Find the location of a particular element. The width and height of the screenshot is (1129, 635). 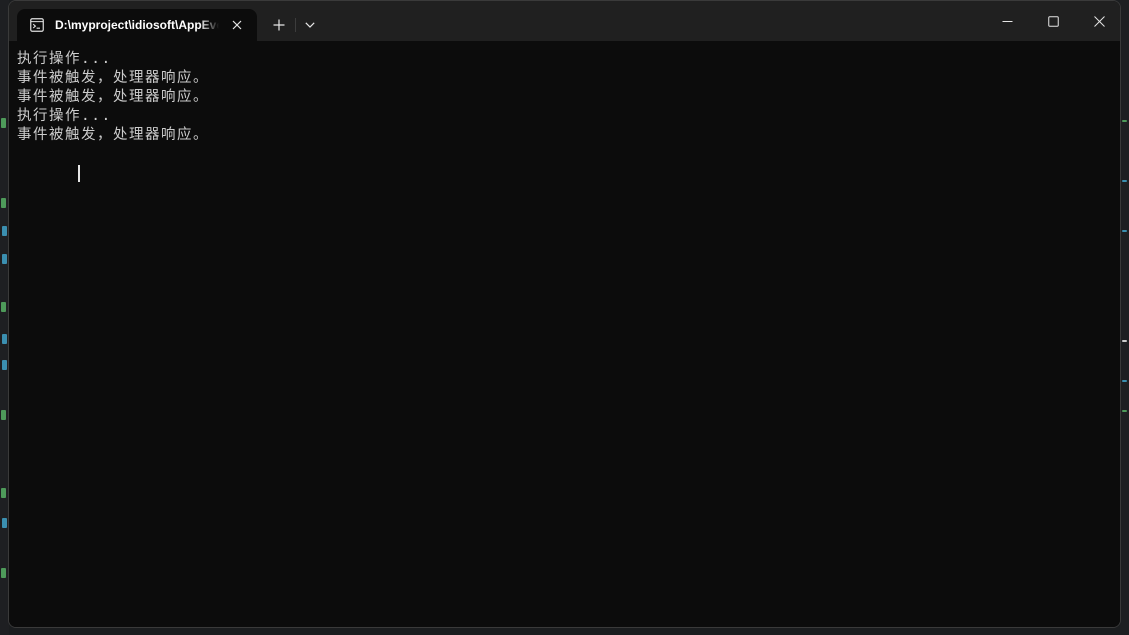

text-cursor is located at coordinates (79, 173).